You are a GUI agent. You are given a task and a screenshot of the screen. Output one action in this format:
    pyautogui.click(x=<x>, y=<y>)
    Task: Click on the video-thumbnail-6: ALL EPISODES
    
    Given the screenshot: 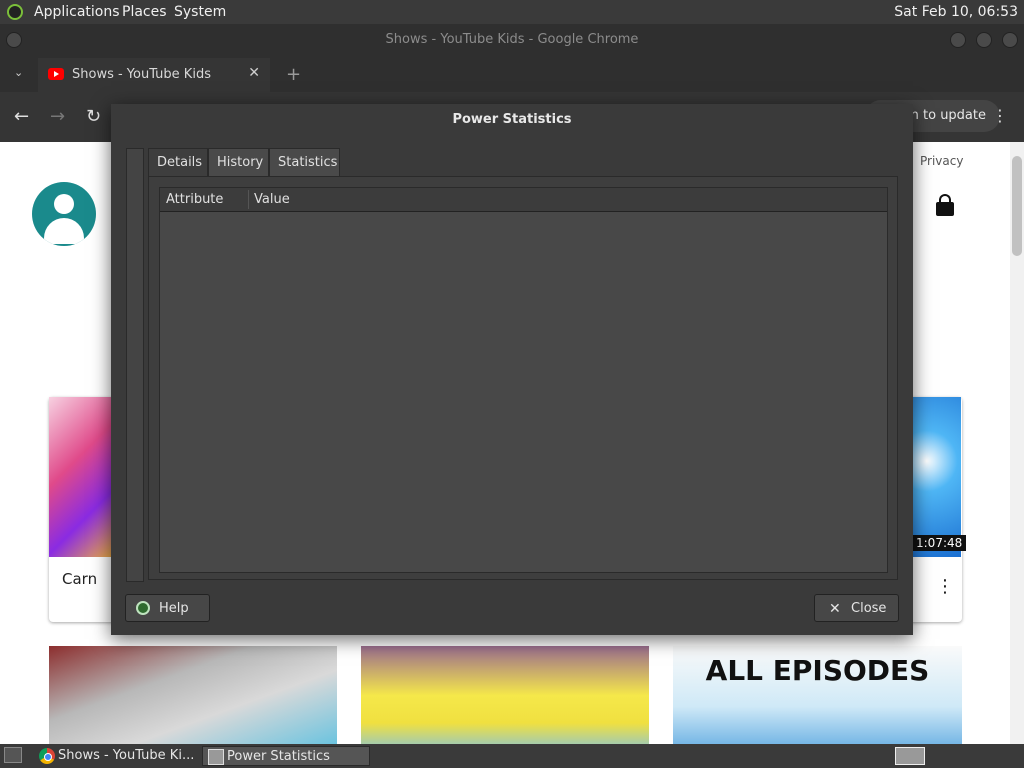 What is the action you would take?
    pyautogui.click(x=817, y=695)
    